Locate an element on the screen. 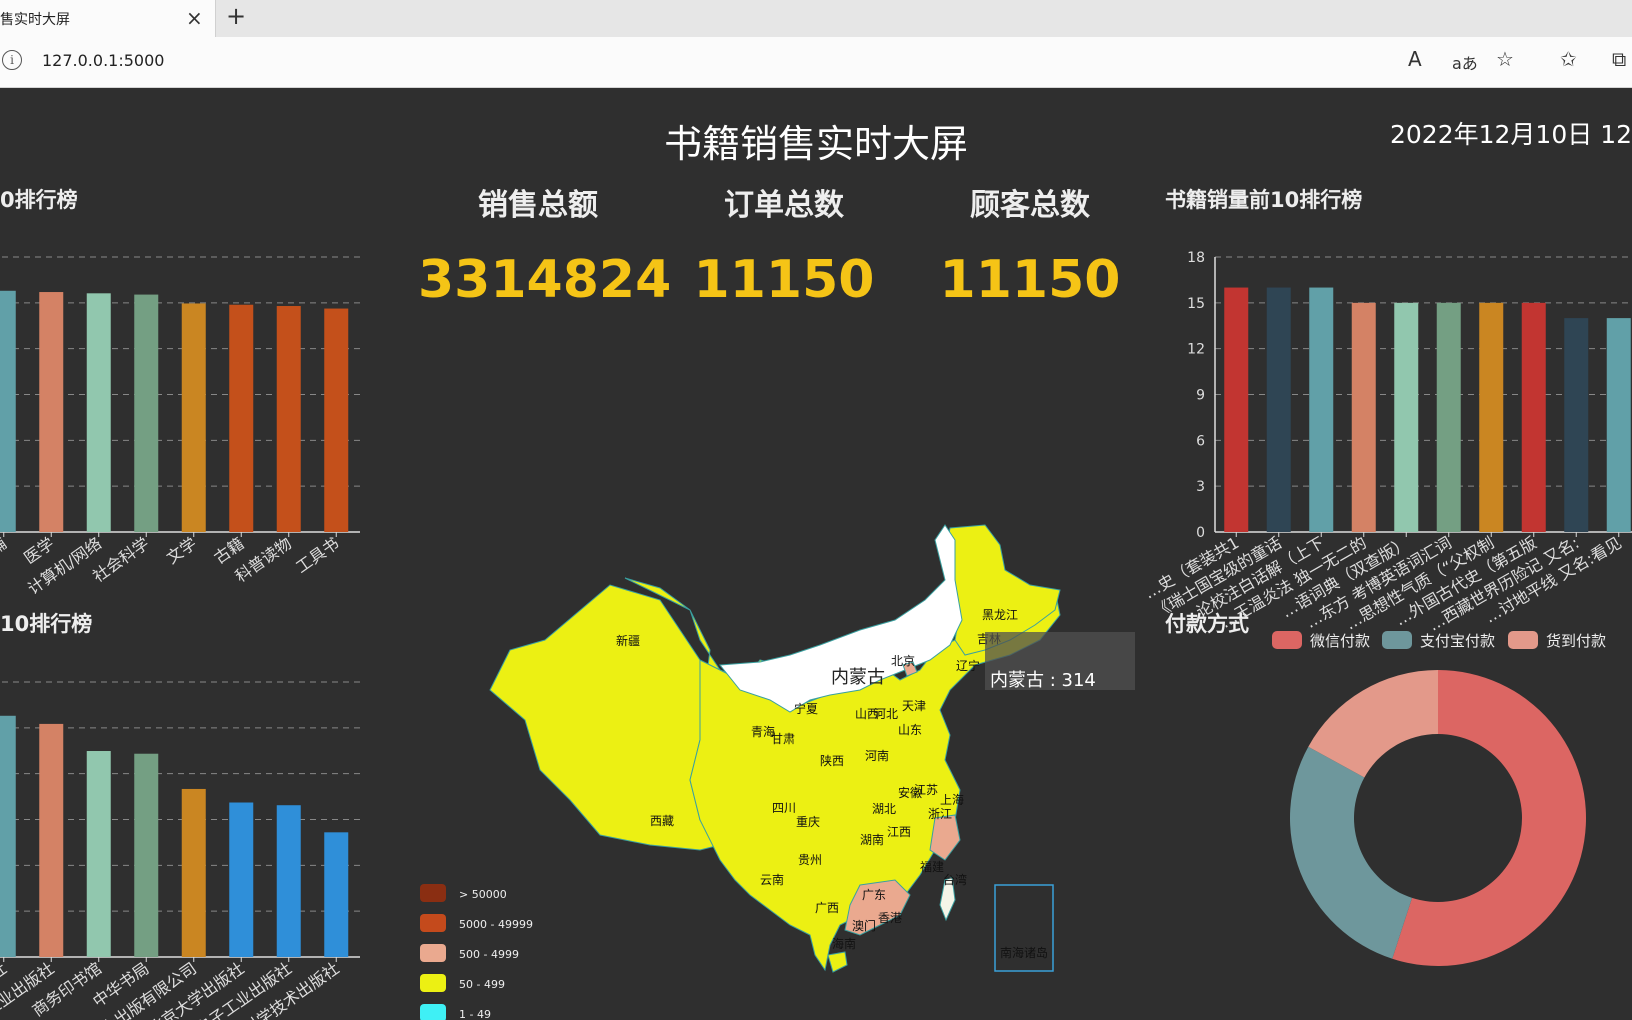  map-legend-label: 1 - 49 is located at coordinates (475, 1014).